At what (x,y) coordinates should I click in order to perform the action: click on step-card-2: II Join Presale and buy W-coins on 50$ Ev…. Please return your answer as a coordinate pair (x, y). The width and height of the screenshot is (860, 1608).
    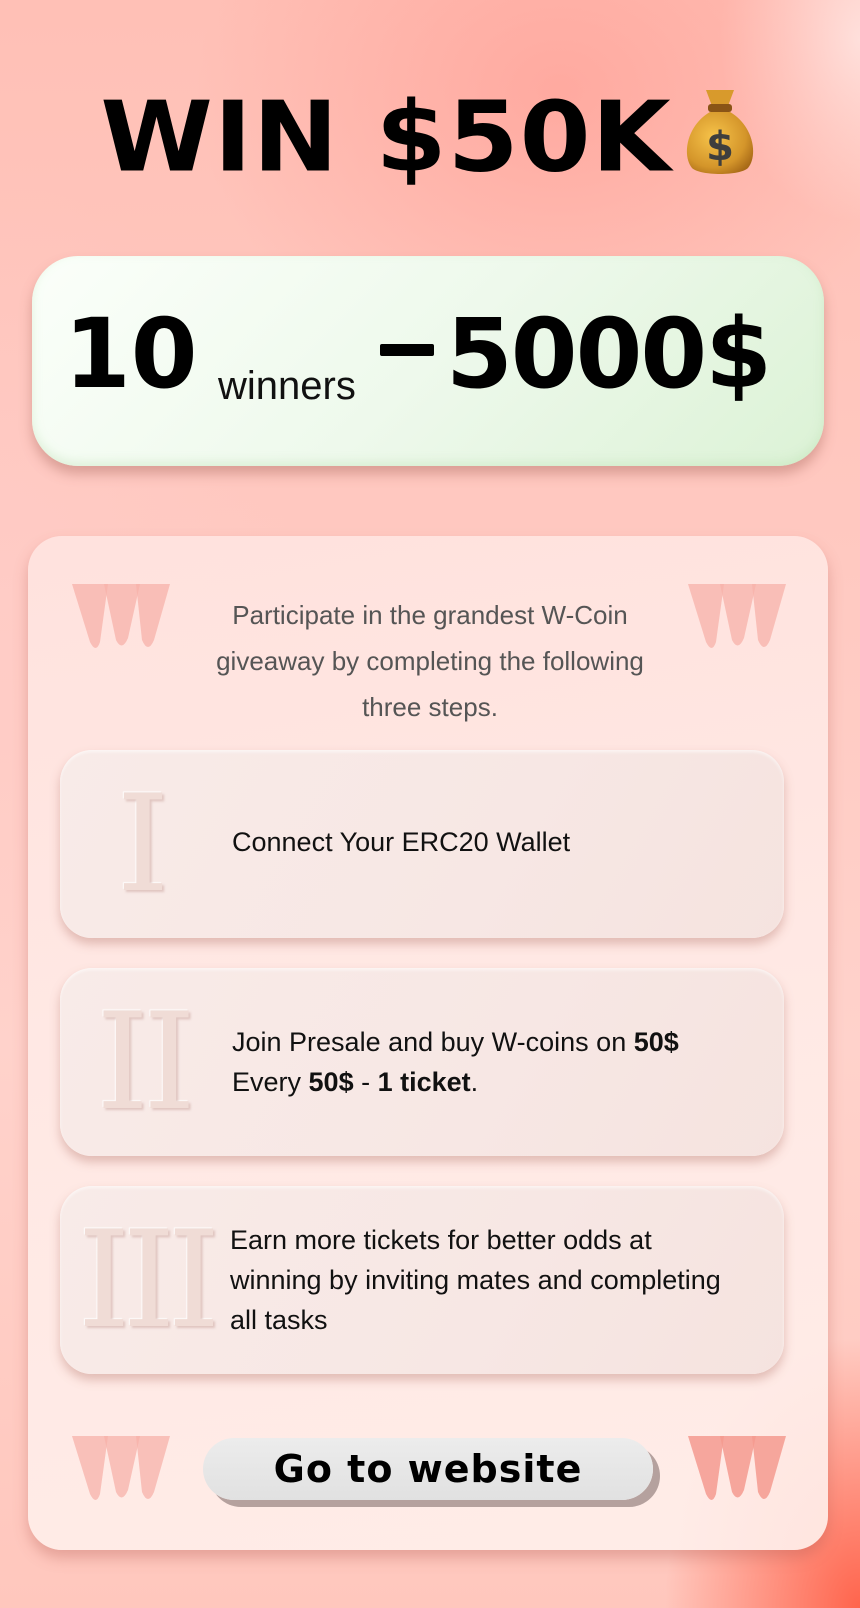
    Looking at the image, I should click on (422, 1062).